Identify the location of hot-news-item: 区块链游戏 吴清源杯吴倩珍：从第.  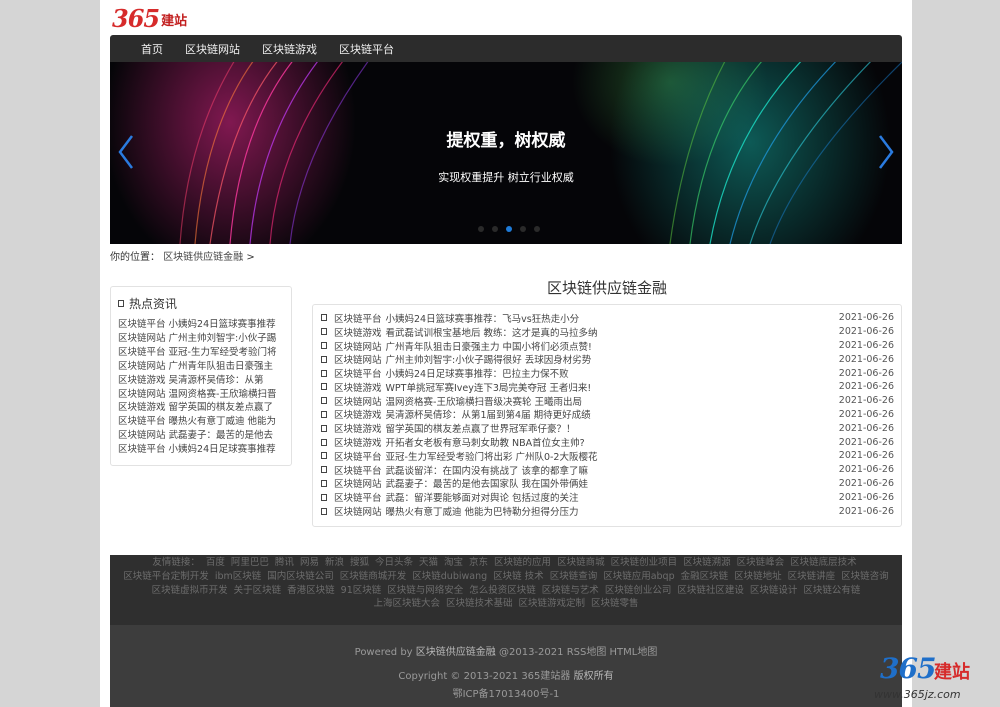
(201, 381).